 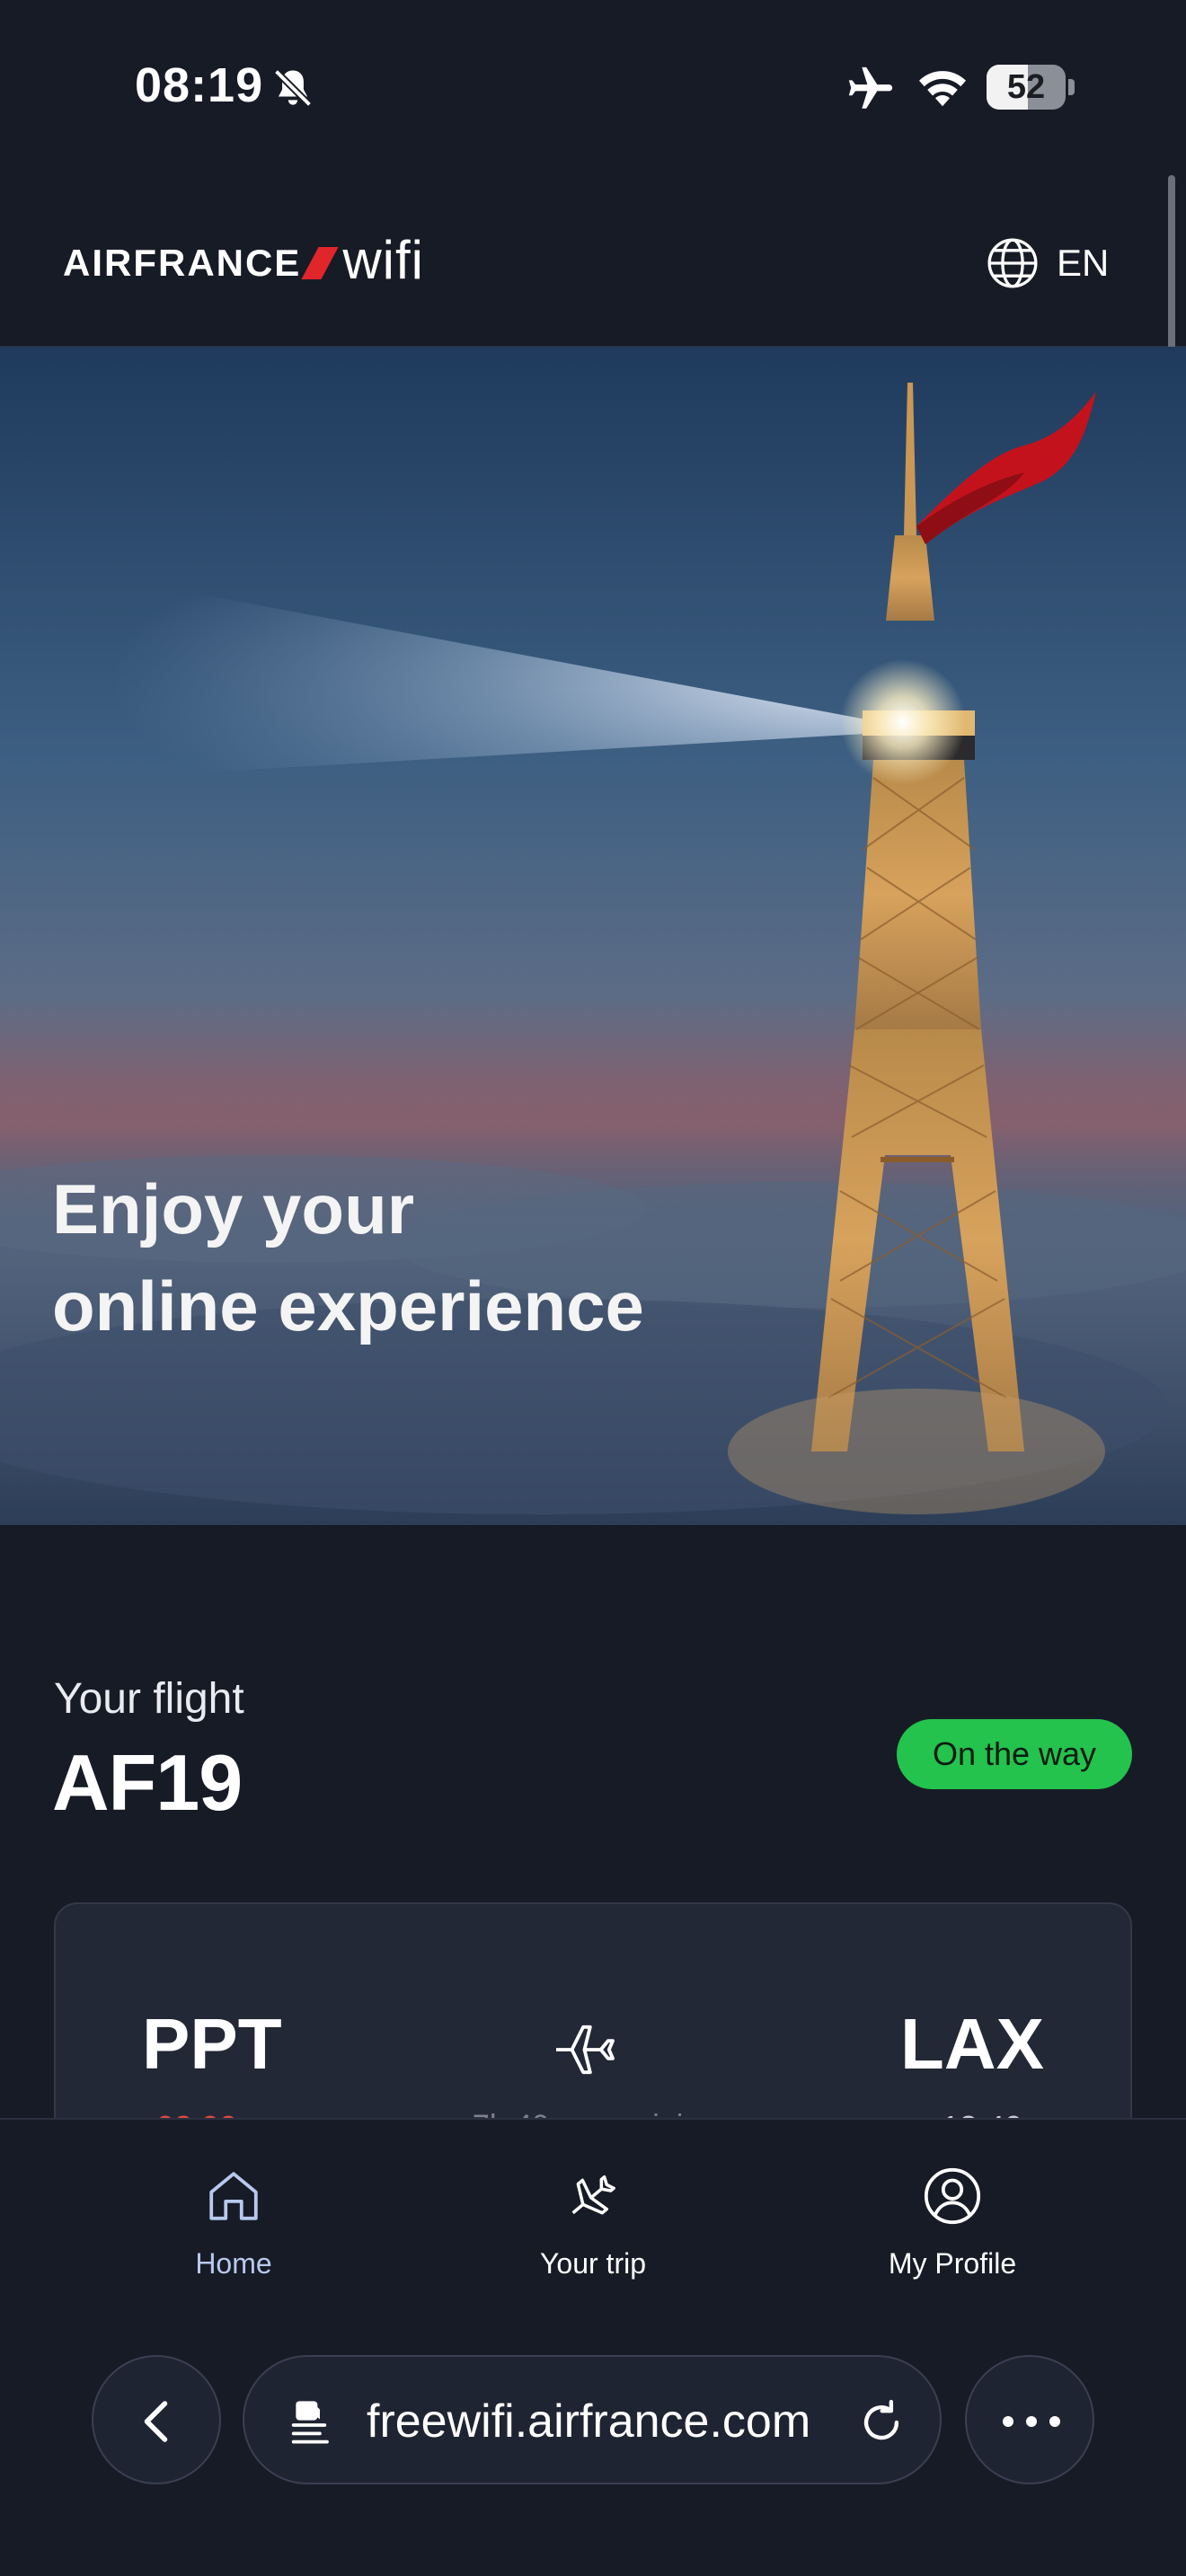 I want to click on reload-icon, so click(x=881, y=2422).